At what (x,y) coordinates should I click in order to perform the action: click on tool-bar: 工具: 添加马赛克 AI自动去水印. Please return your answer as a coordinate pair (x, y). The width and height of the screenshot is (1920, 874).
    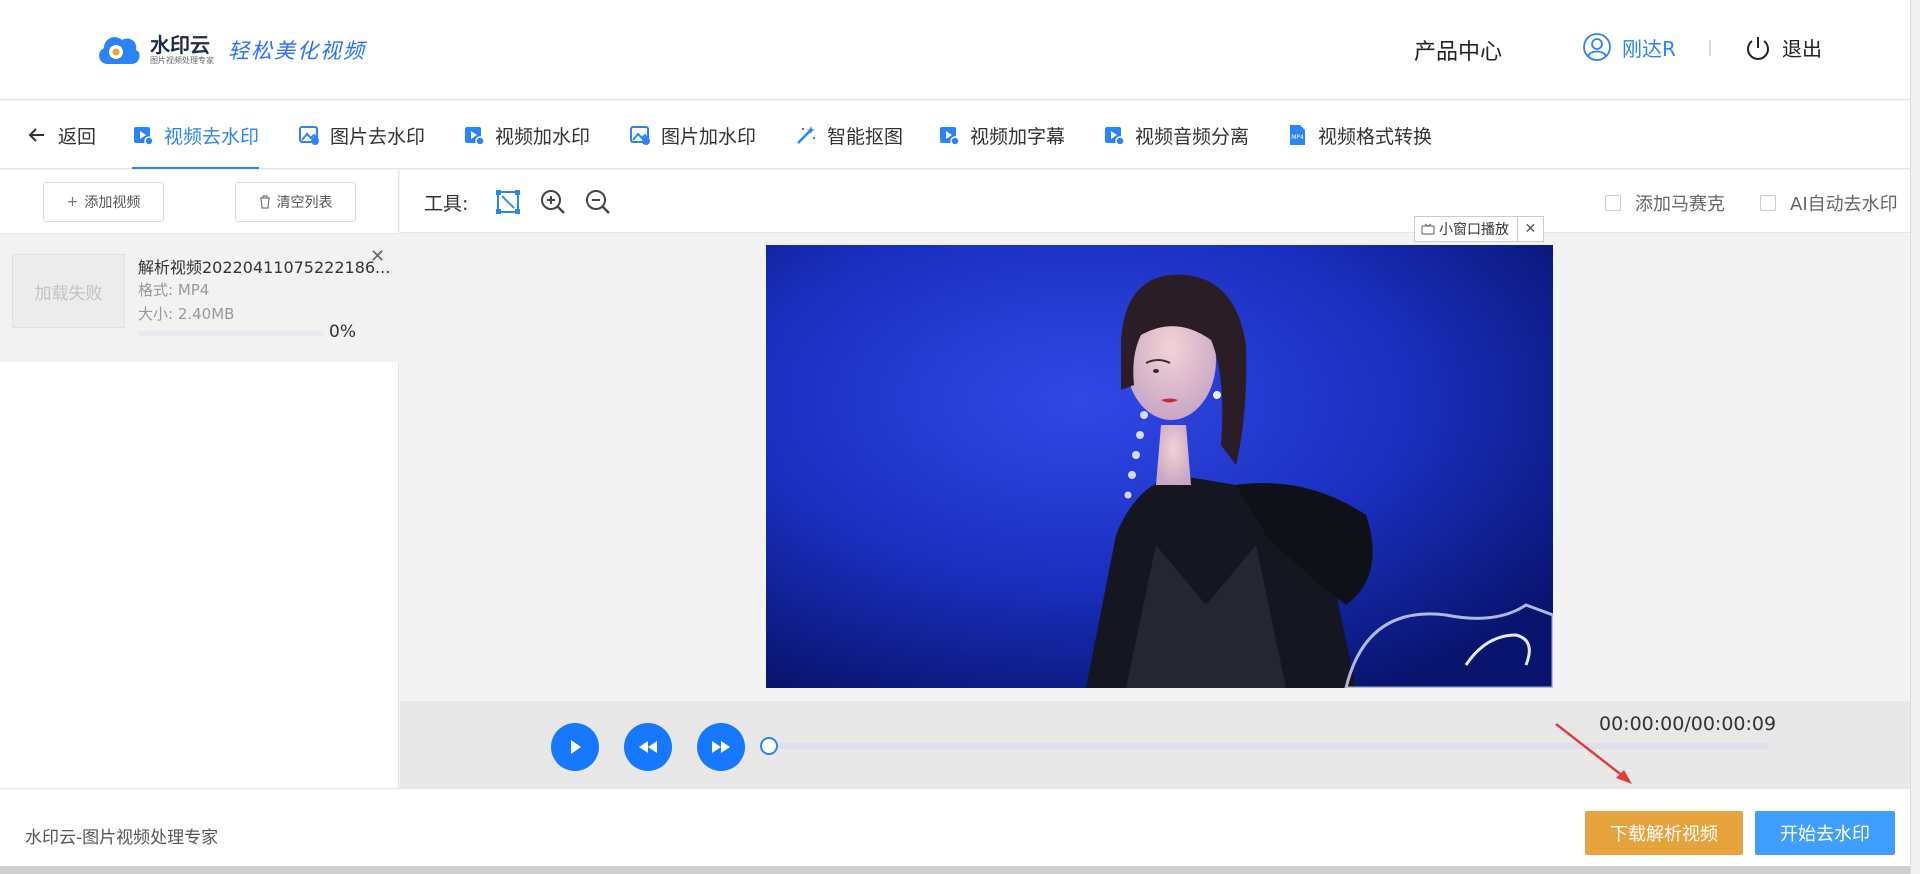
    Looking at the image, I should click on (1155, 201).